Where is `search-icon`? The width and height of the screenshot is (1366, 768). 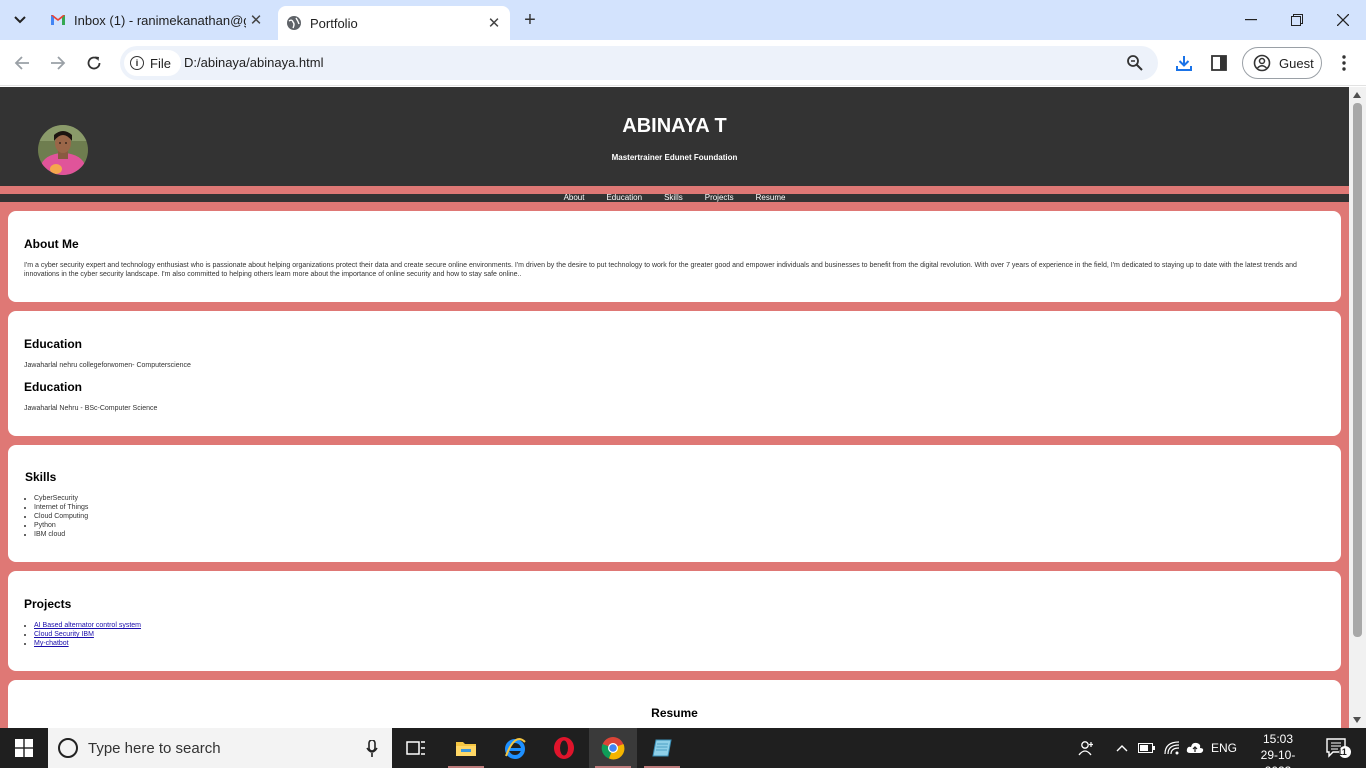
search-icon is located at coordinates (68, 748).